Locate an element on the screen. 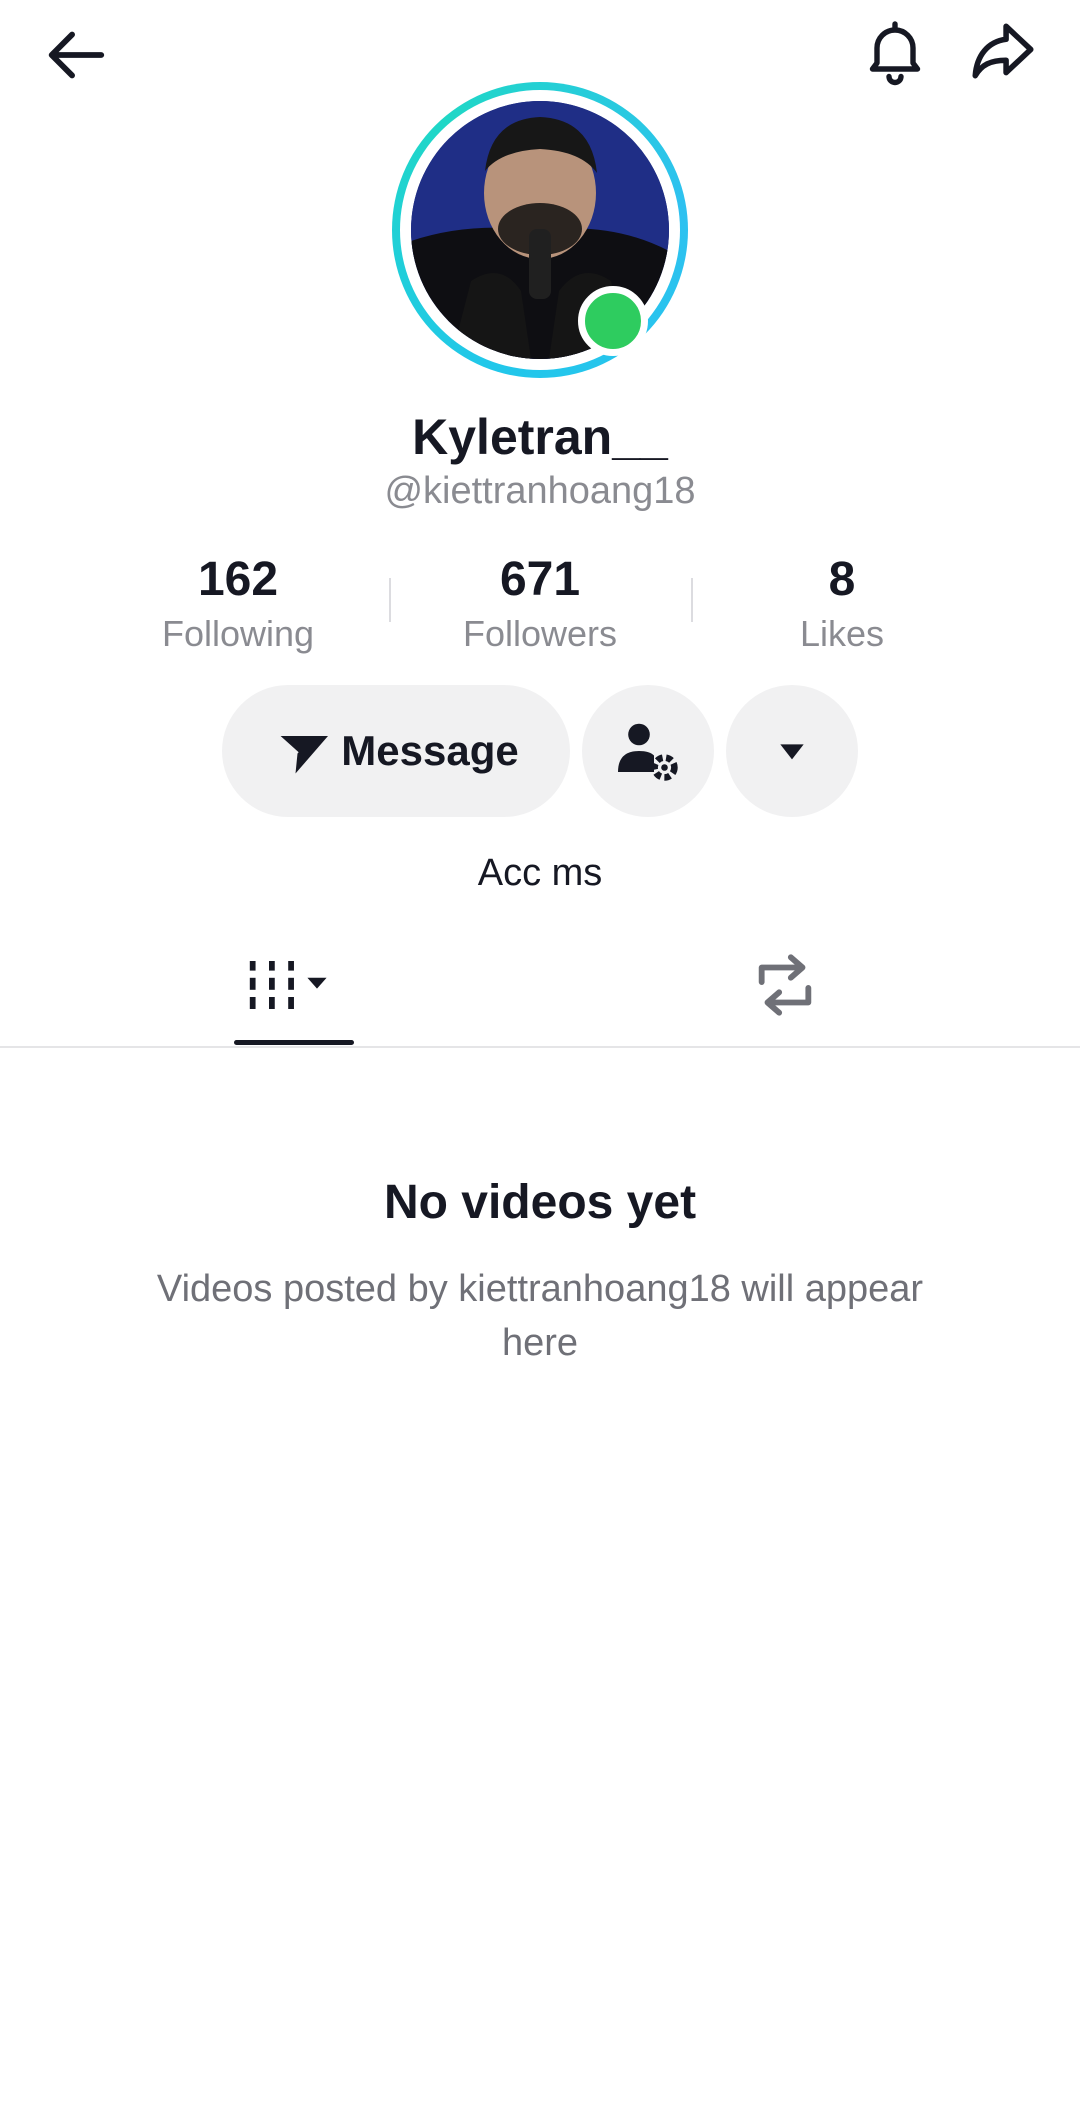  likes-stat: 8 Likes is located at coordinates (842, 603).